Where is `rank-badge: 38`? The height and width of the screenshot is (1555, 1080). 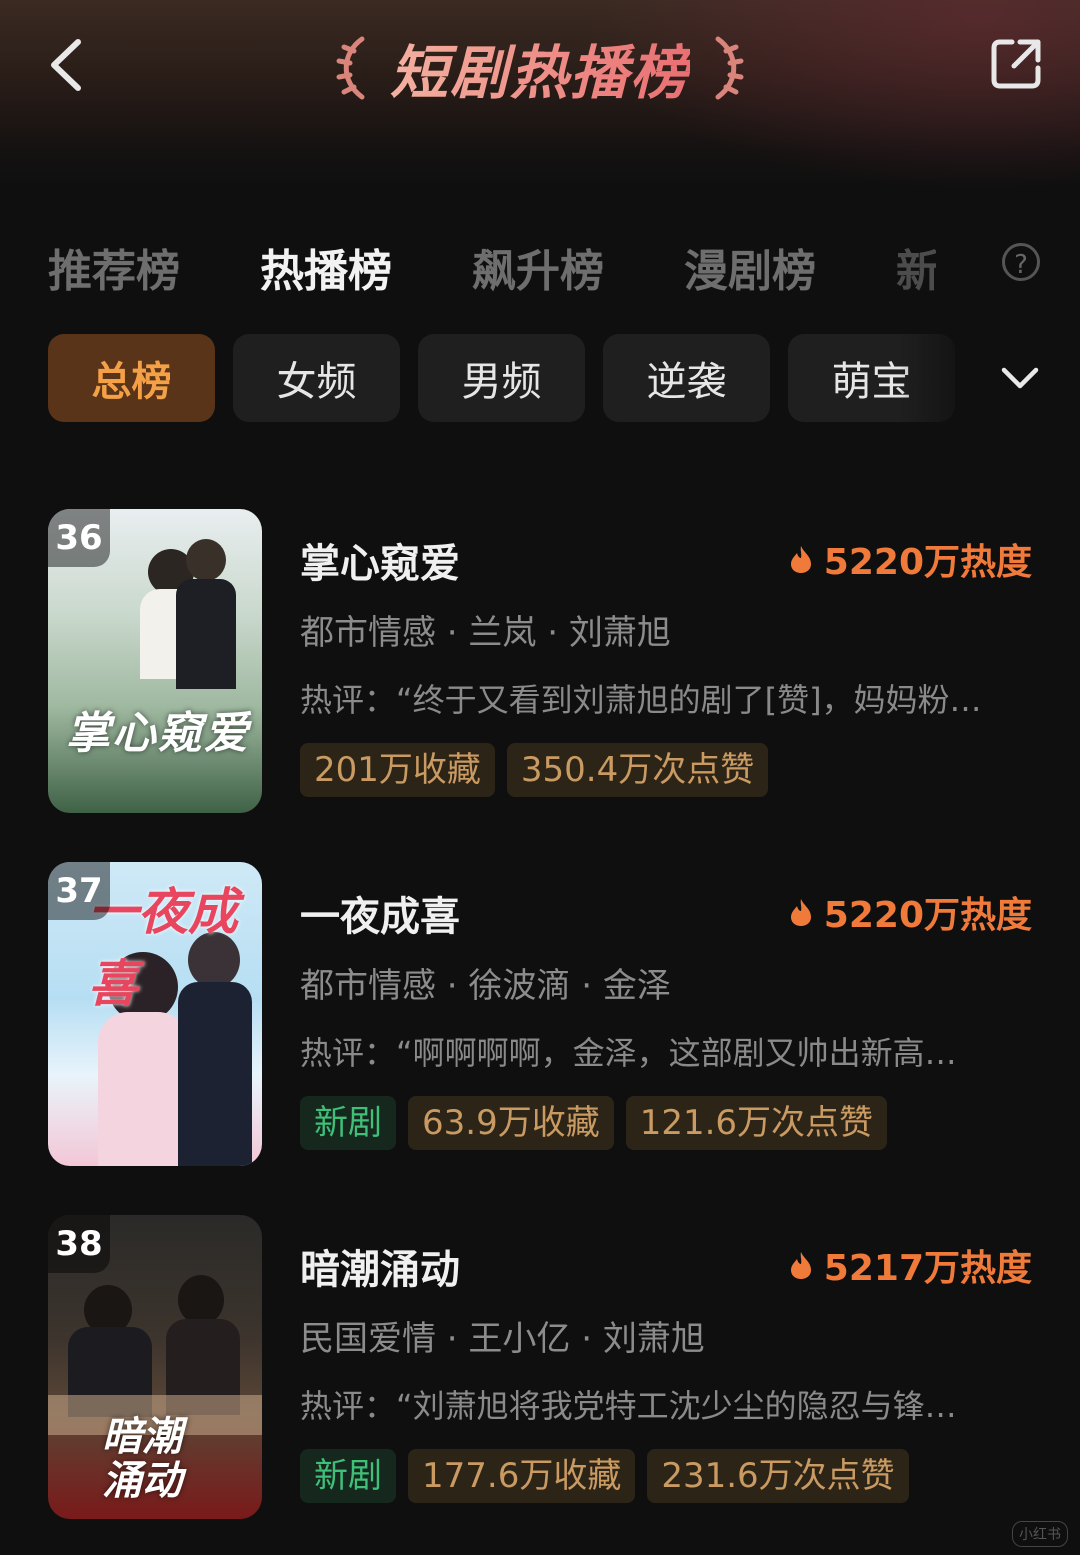
rank-badge: 38 is located at coordinates (79, 1244).